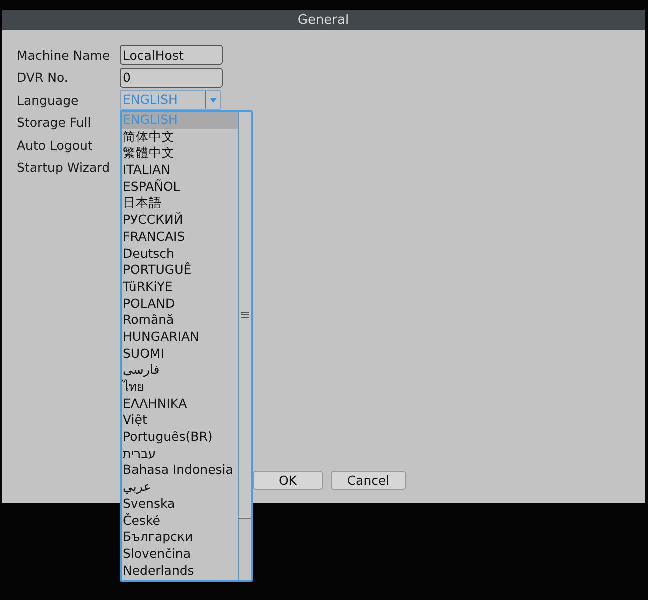 Image resolution: width=648 pixels, height=600 pixels. What do you see at coordinates (43, 78) in the screenshot?
I see `field-label: DVR No.` at bounding box center [43, 78].